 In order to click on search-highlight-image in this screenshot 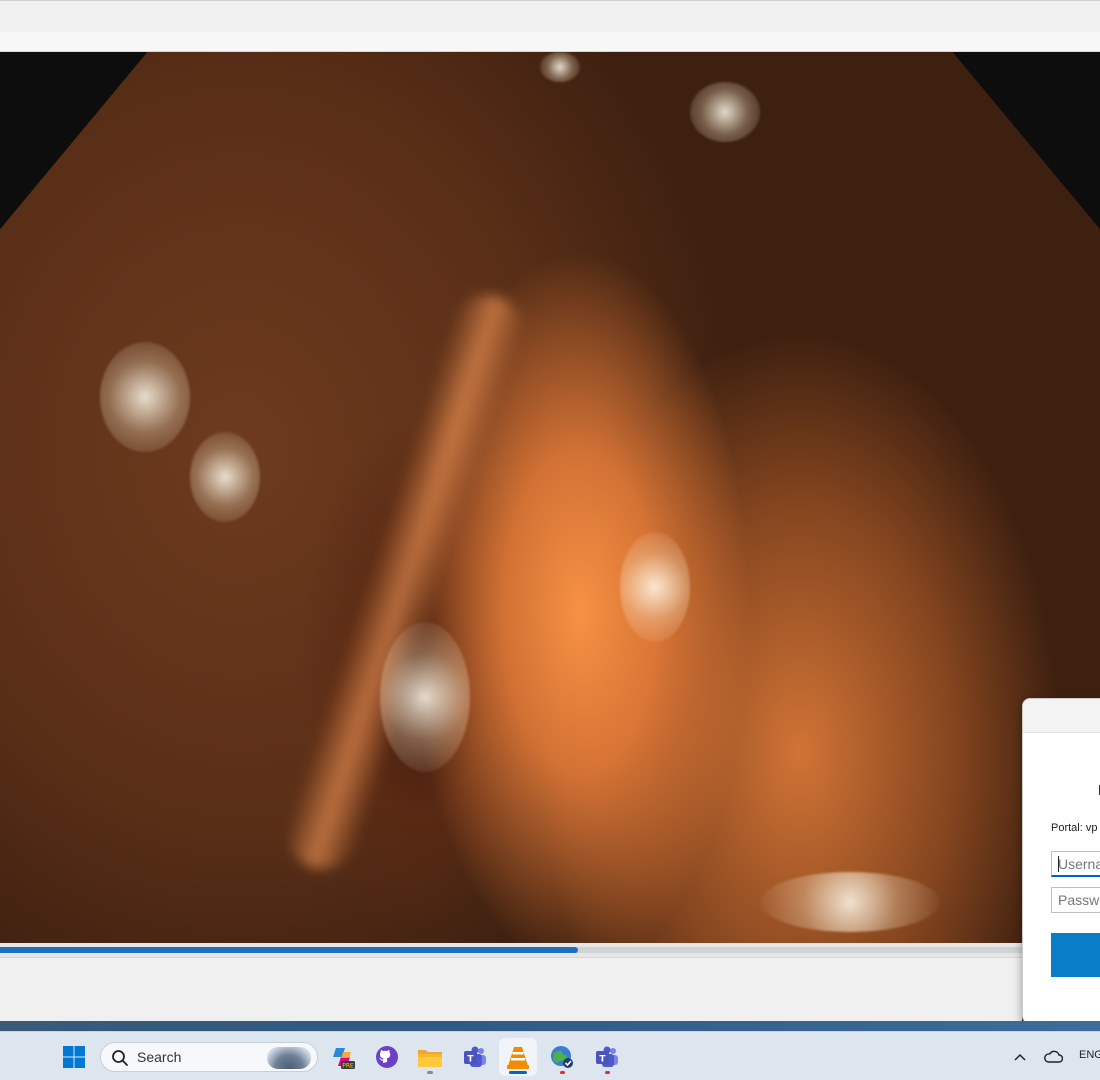, I will do `click(289, 1058)`.